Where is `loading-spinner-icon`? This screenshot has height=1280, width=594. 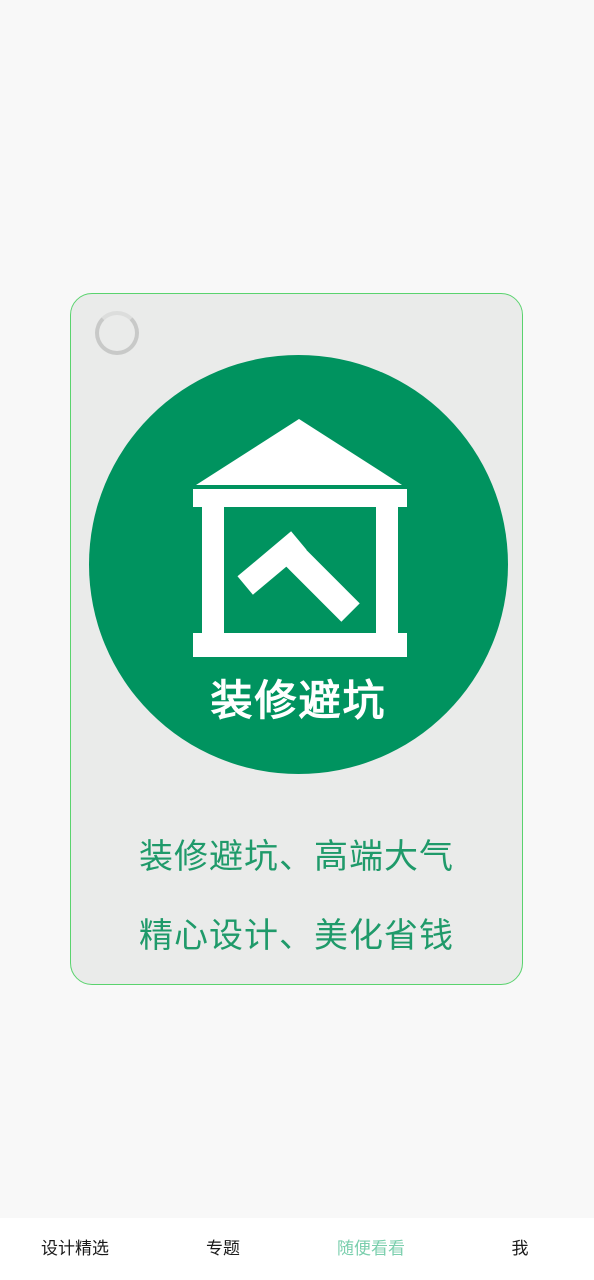
loading-spinner-icon is located at coordinates (117, 333).